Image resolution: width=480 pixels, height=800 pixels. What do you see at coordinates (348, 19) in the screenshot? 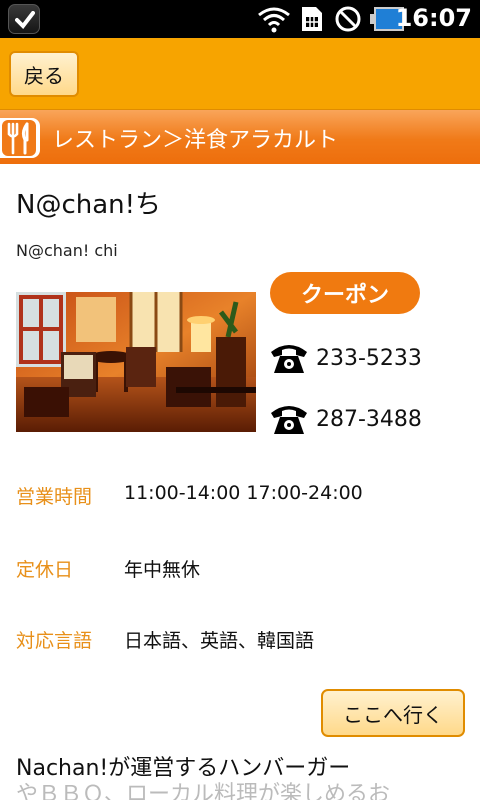
I see `no-signal-icon` at bounding box center [348, 19].